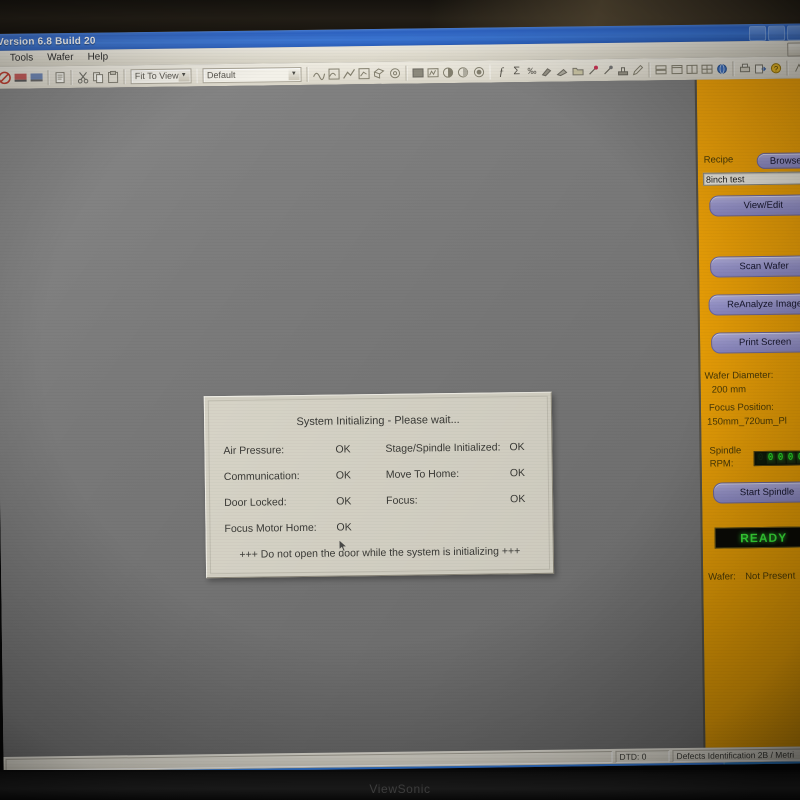 Image resolution: width=800 pixels, height=800 pixels. Describe the element at coordinates (252, 74) in the screenshot. I see `palette-combo: Default ▼` at that location.